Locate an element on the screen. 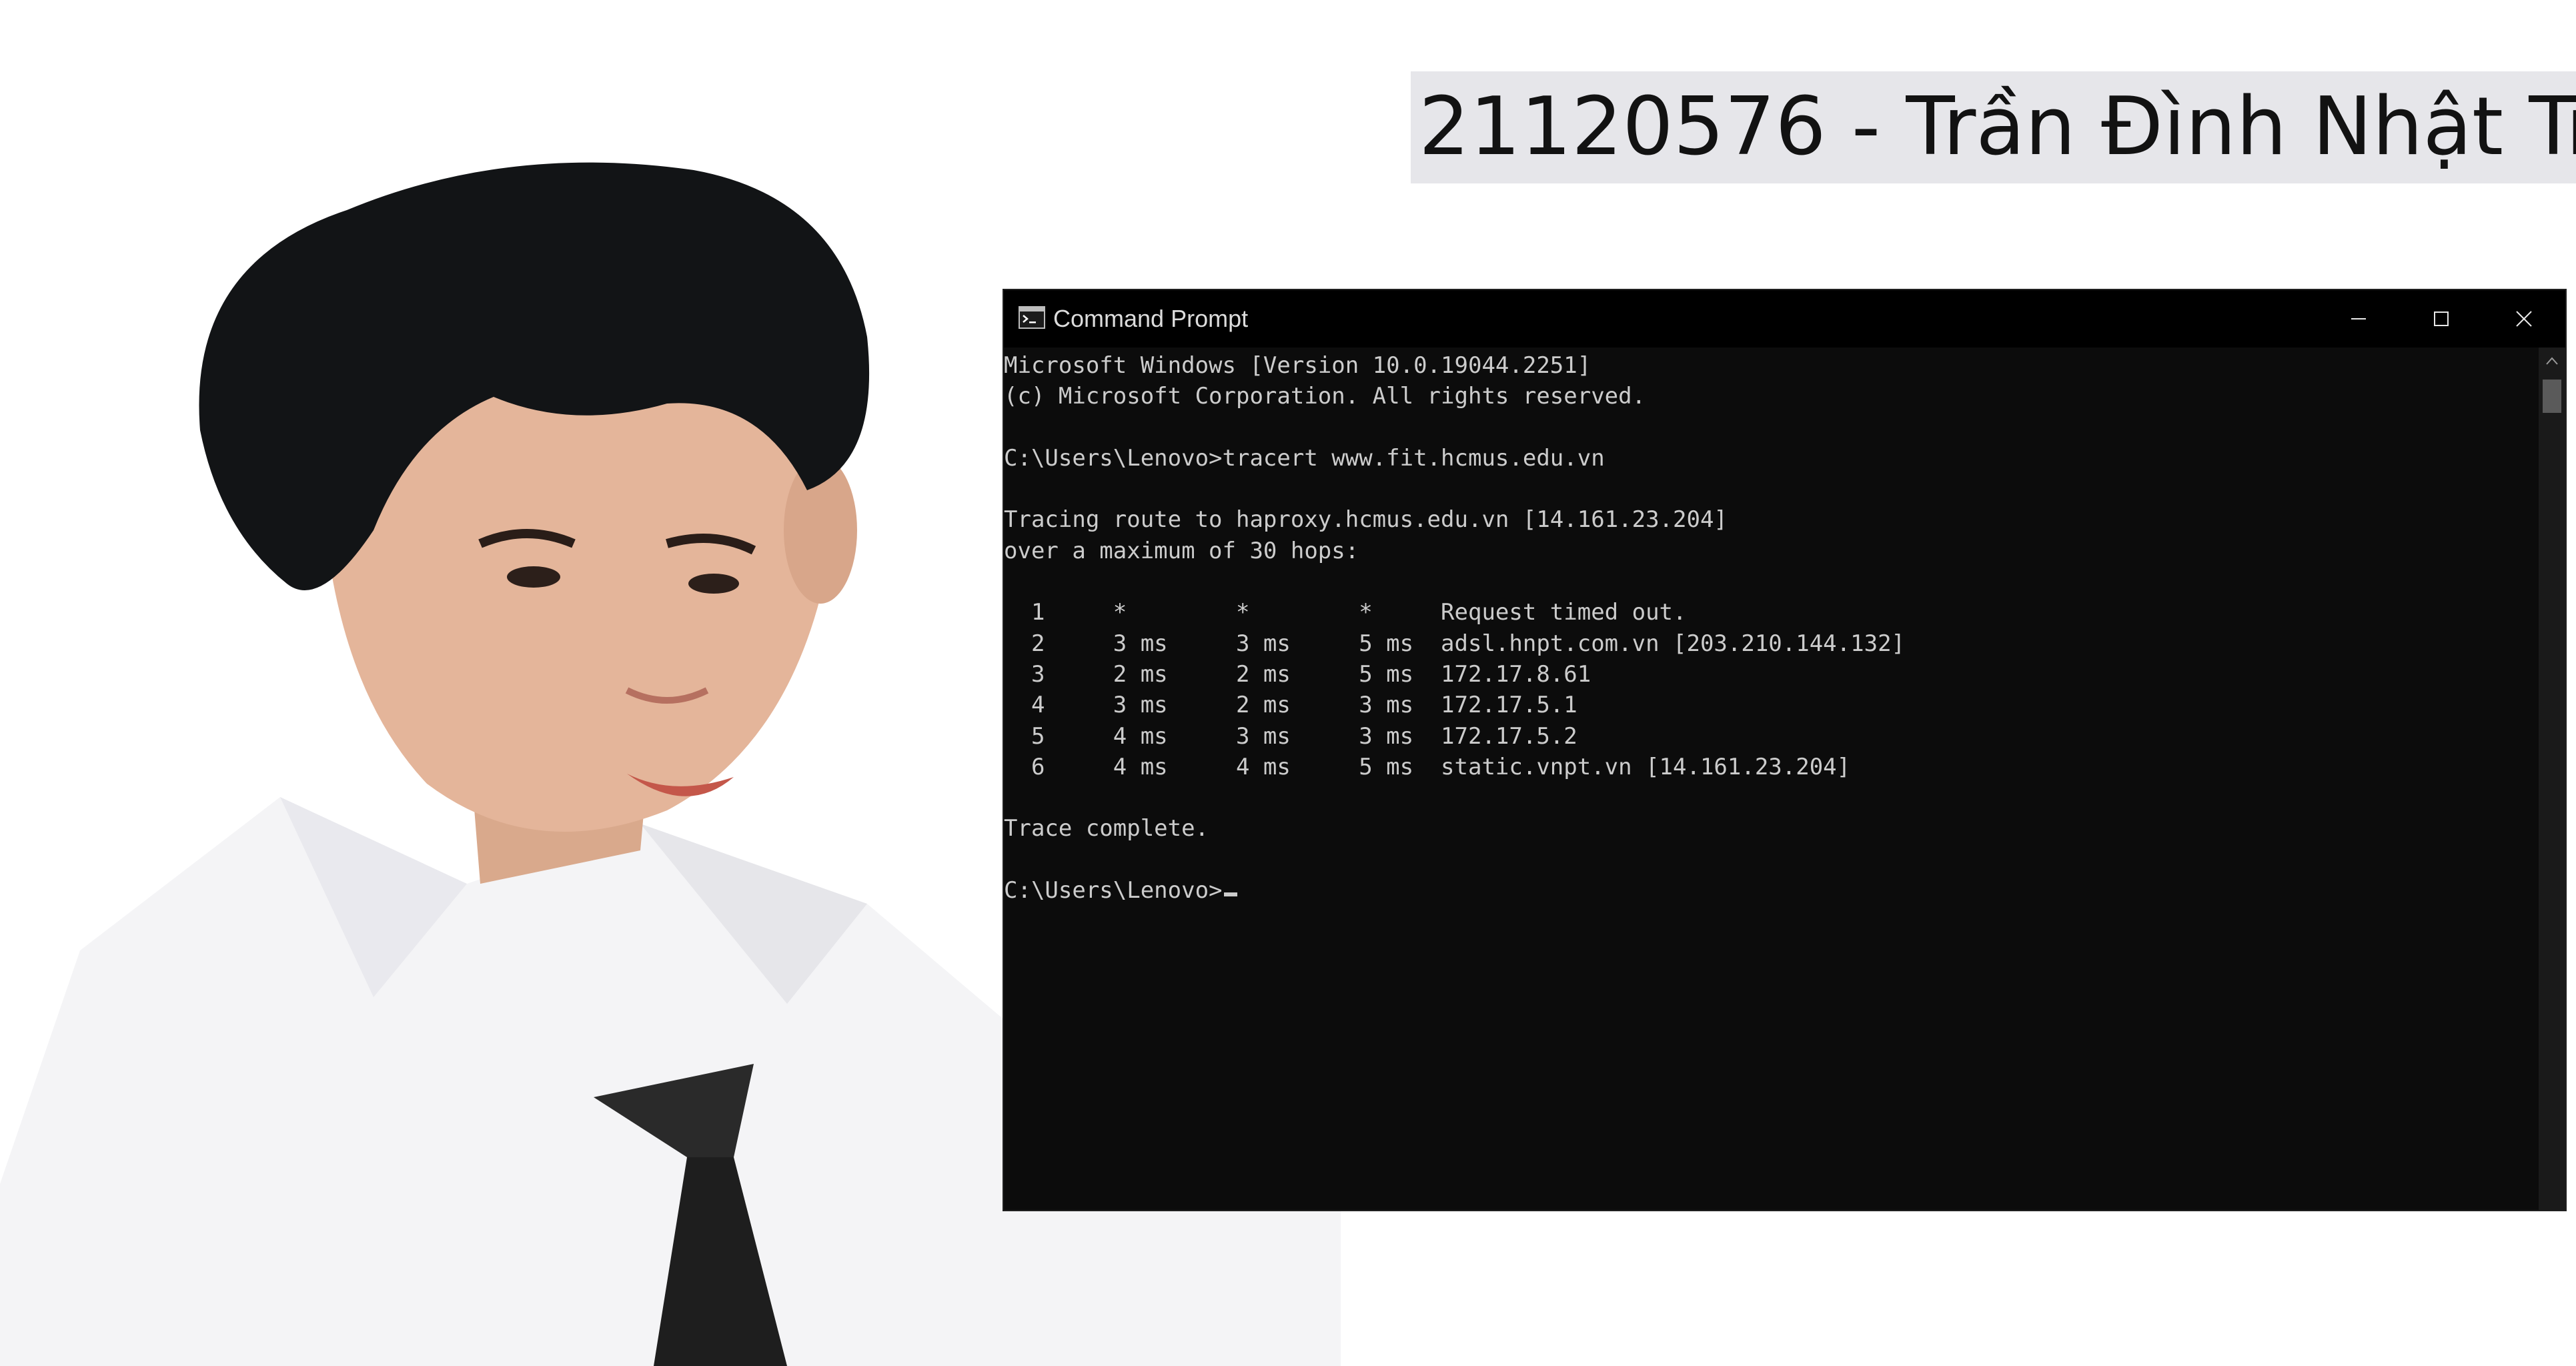 The width and height of the screenshot is (2576, 1366). minimize-icon is located at coordinates (2358, 318).